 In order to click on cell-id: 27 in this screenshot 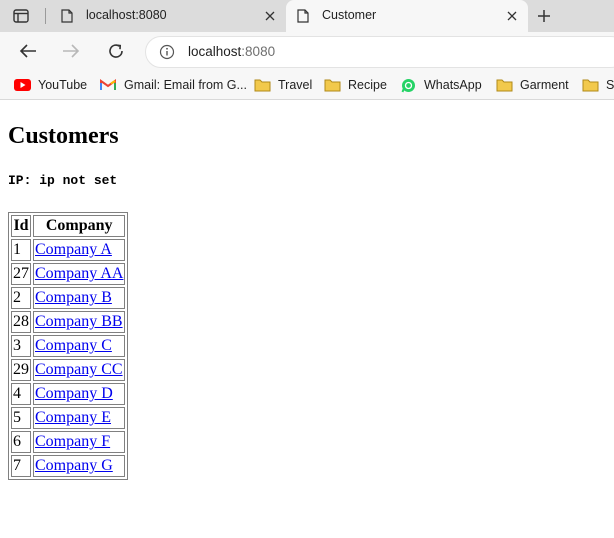, I will do `click(21, 274)`.